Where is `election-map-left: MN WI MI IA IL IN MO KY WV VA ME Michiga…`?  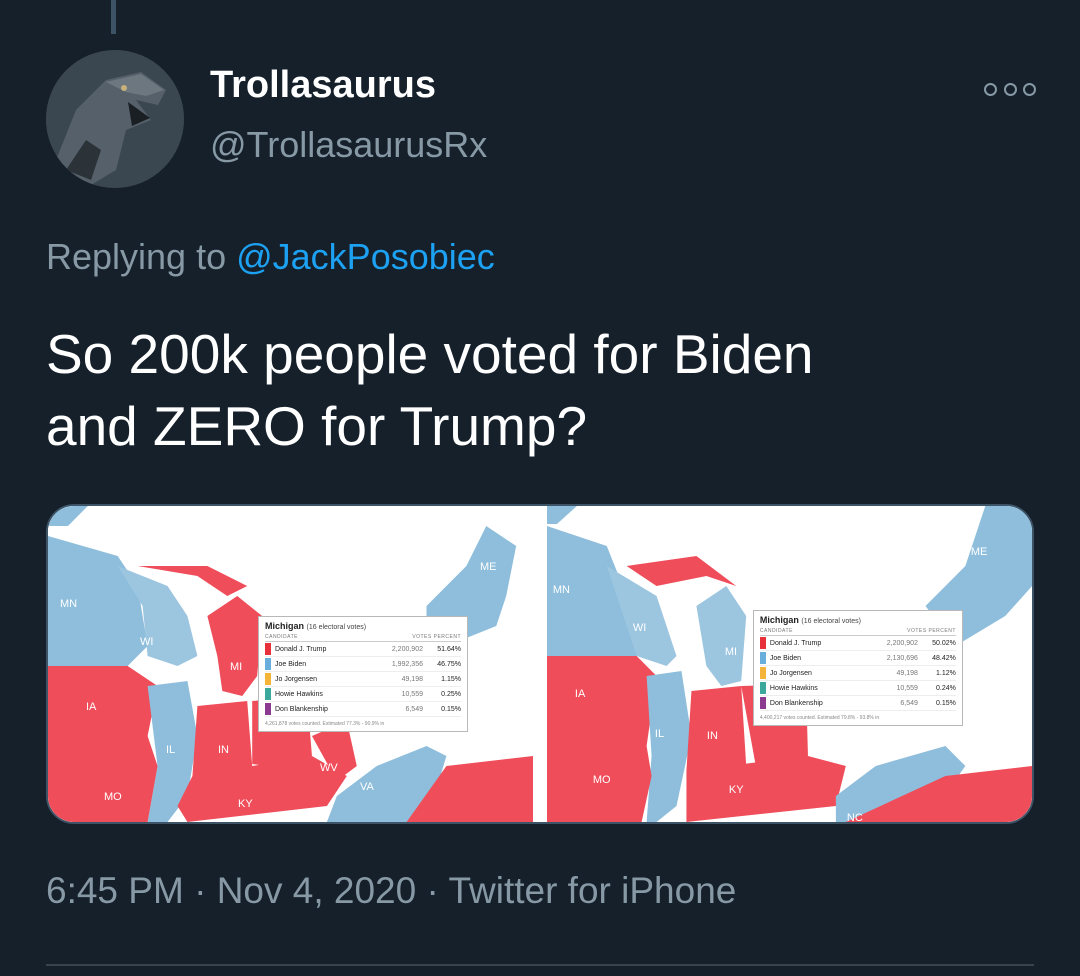 election-map-left: MN WI MI IA IL IN MO KY WV VA ME Michiga… is located at coordinates (291, 664).